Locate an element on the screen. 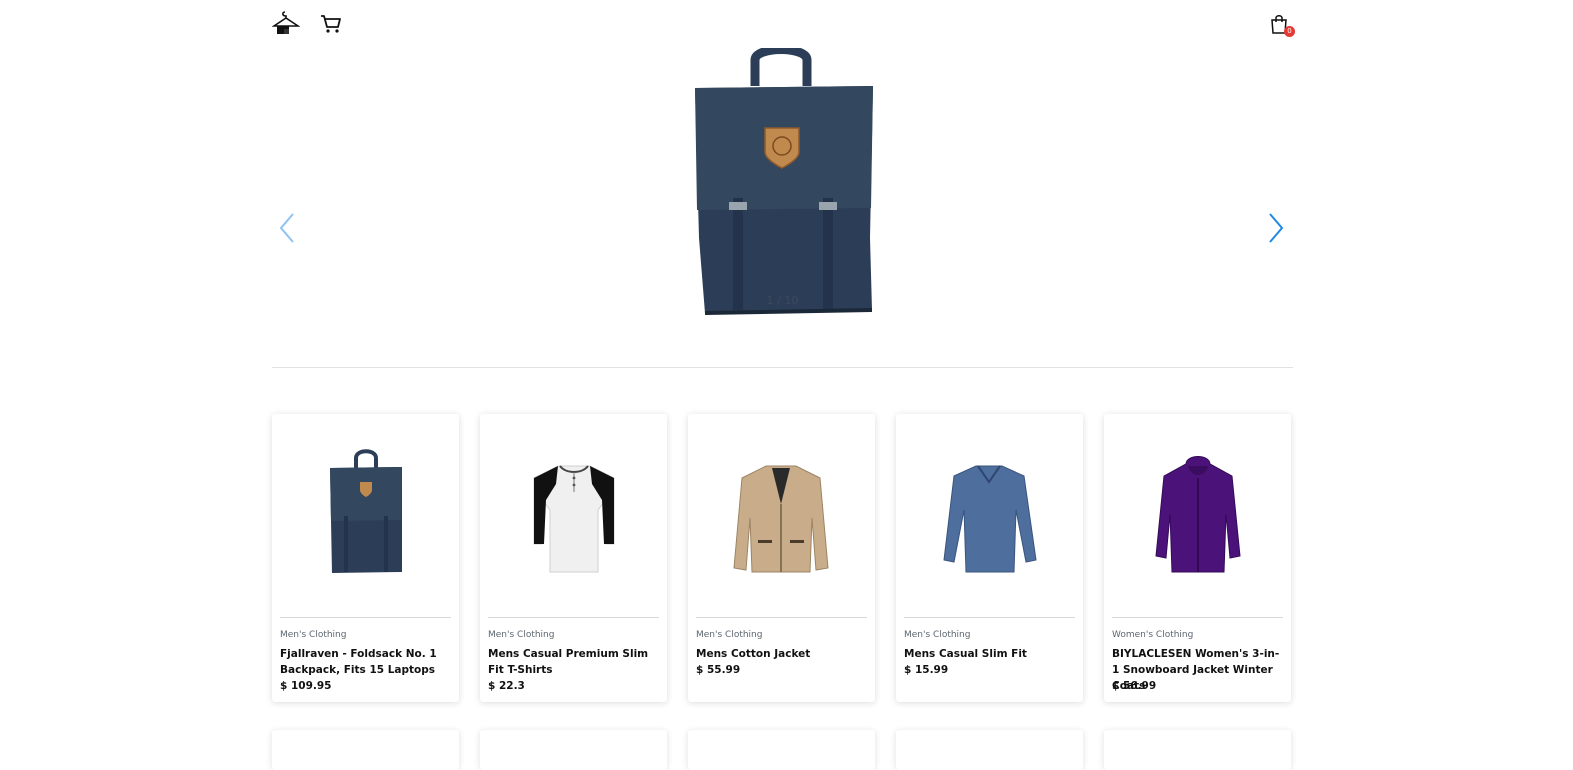 The height and width of the screenshot is (770, 1573). backpack-product-image is located at coordinates (366, 511).